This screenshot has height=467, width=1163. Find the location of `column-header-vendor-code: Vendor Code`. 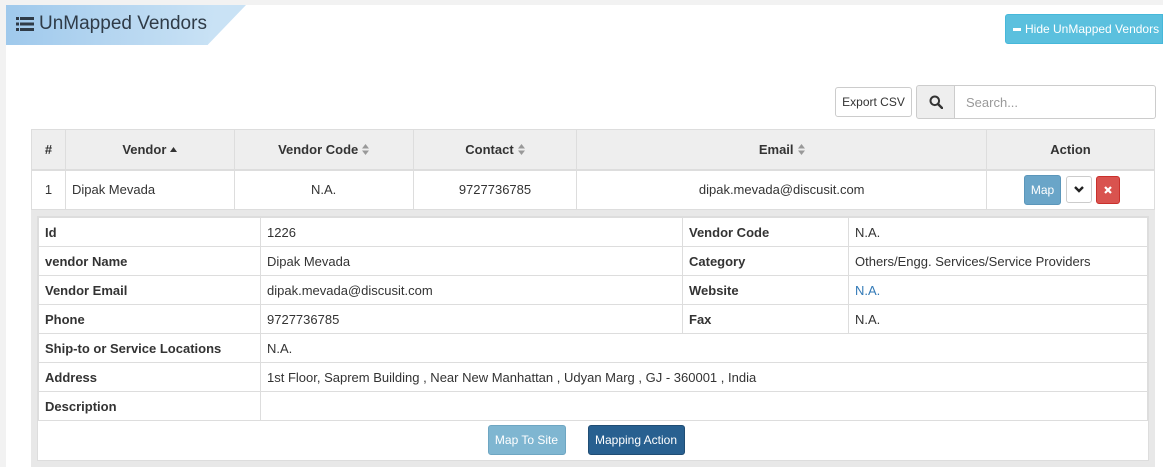

column-header-vendor-code: Vendor Code is located at coordinates (323, 150).